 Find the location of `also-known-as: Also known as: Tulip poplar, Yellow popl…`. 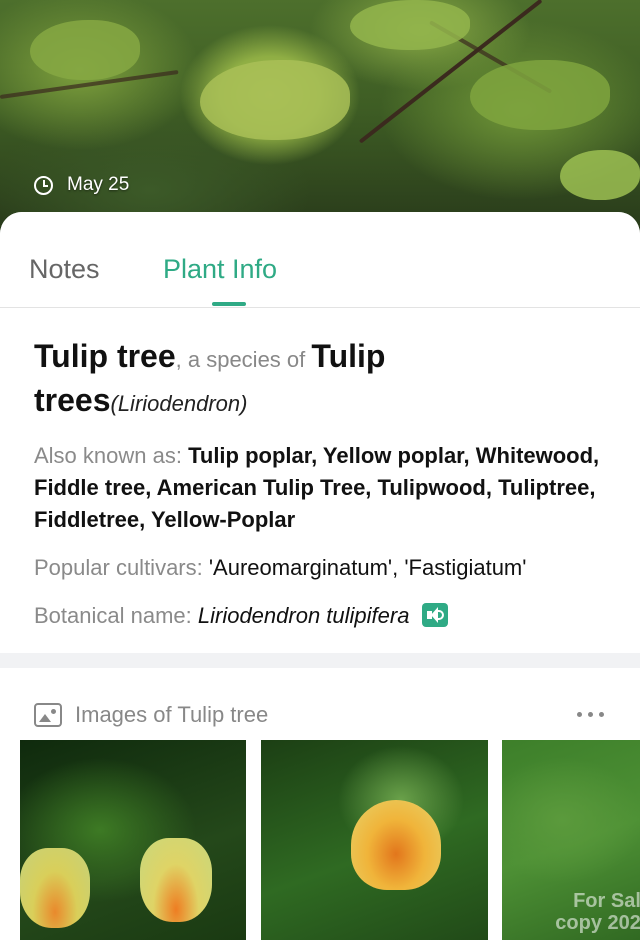

also-known-as: Also known as: Tulip poplar, Yellow popl… is located at coordinates (320, 488).